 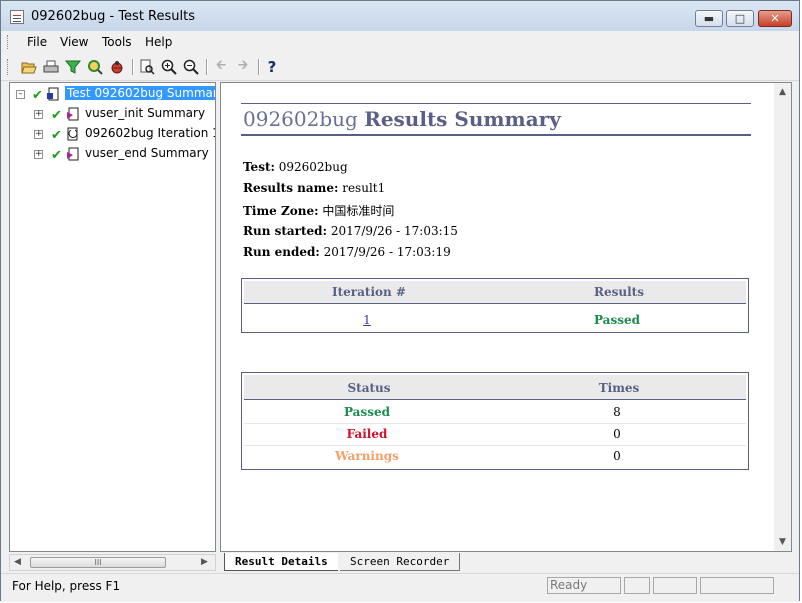 I want to click on back-button: 🡰, so click(x=221, y=67).